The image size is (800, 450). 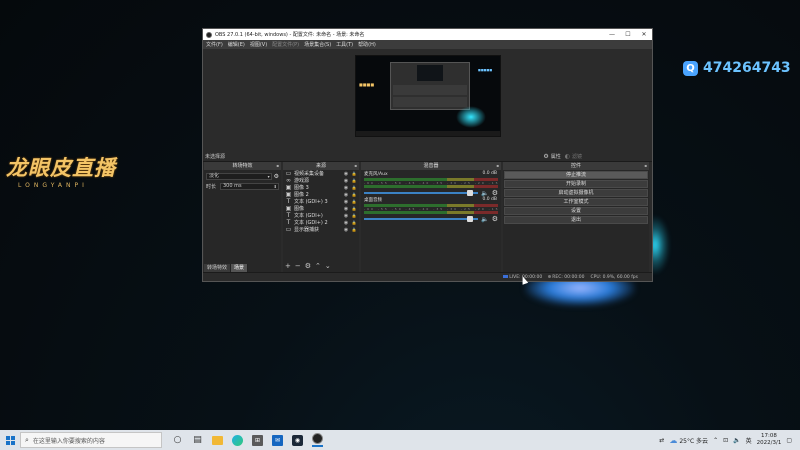 I want to click on logo-text: 龙眼皮直播, so click(x=61, y=167).